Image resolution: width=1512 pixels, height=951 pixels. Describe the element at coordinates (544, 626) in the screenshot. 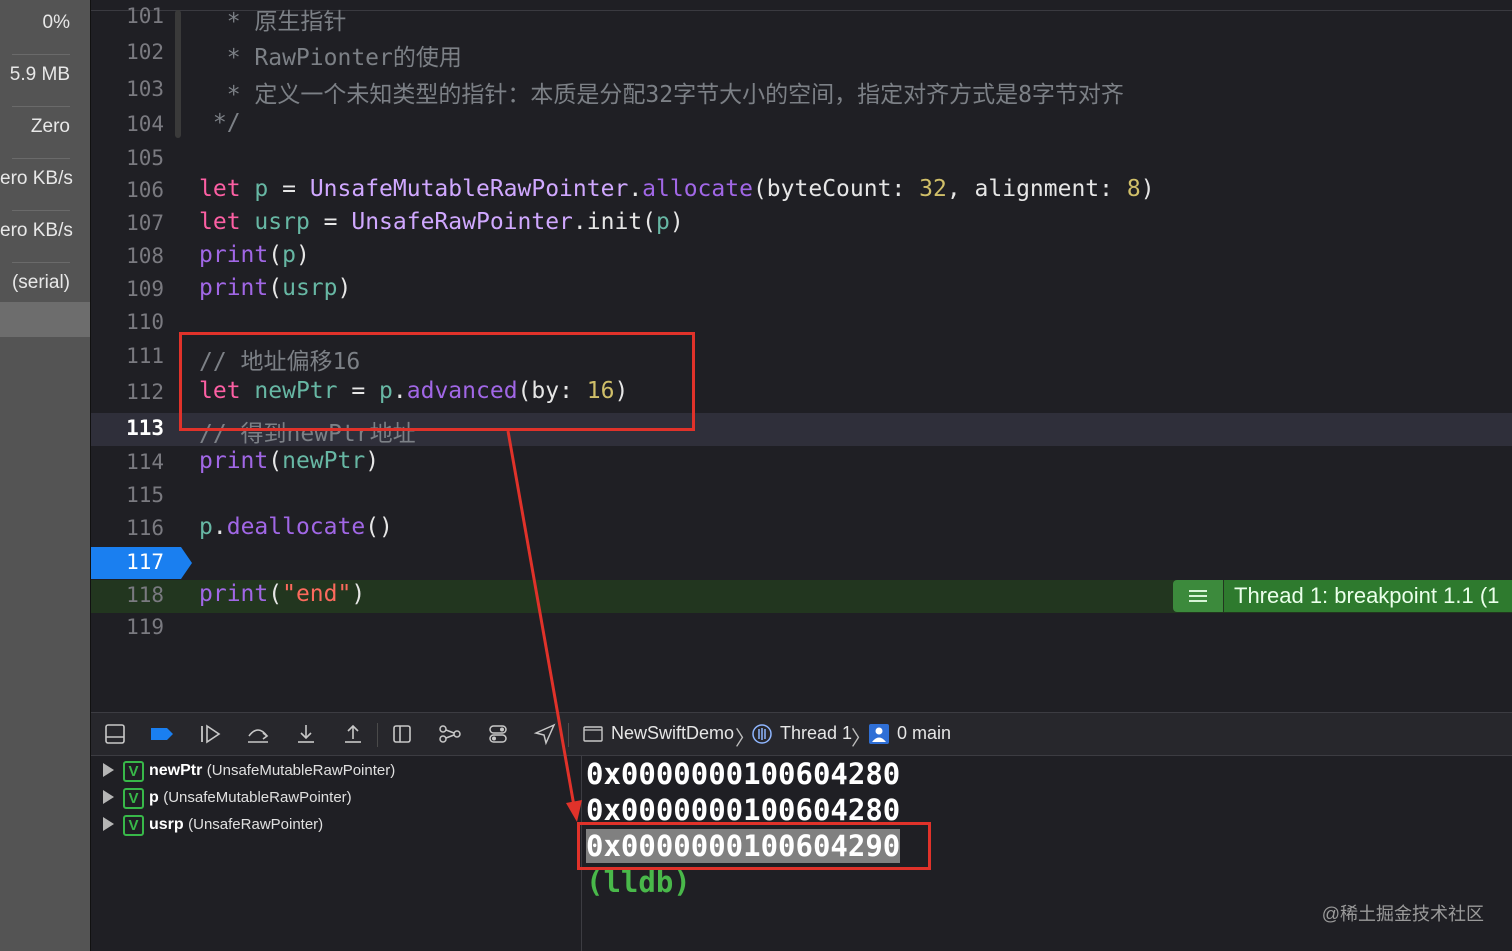

I see `annotation-arrow` at that location.